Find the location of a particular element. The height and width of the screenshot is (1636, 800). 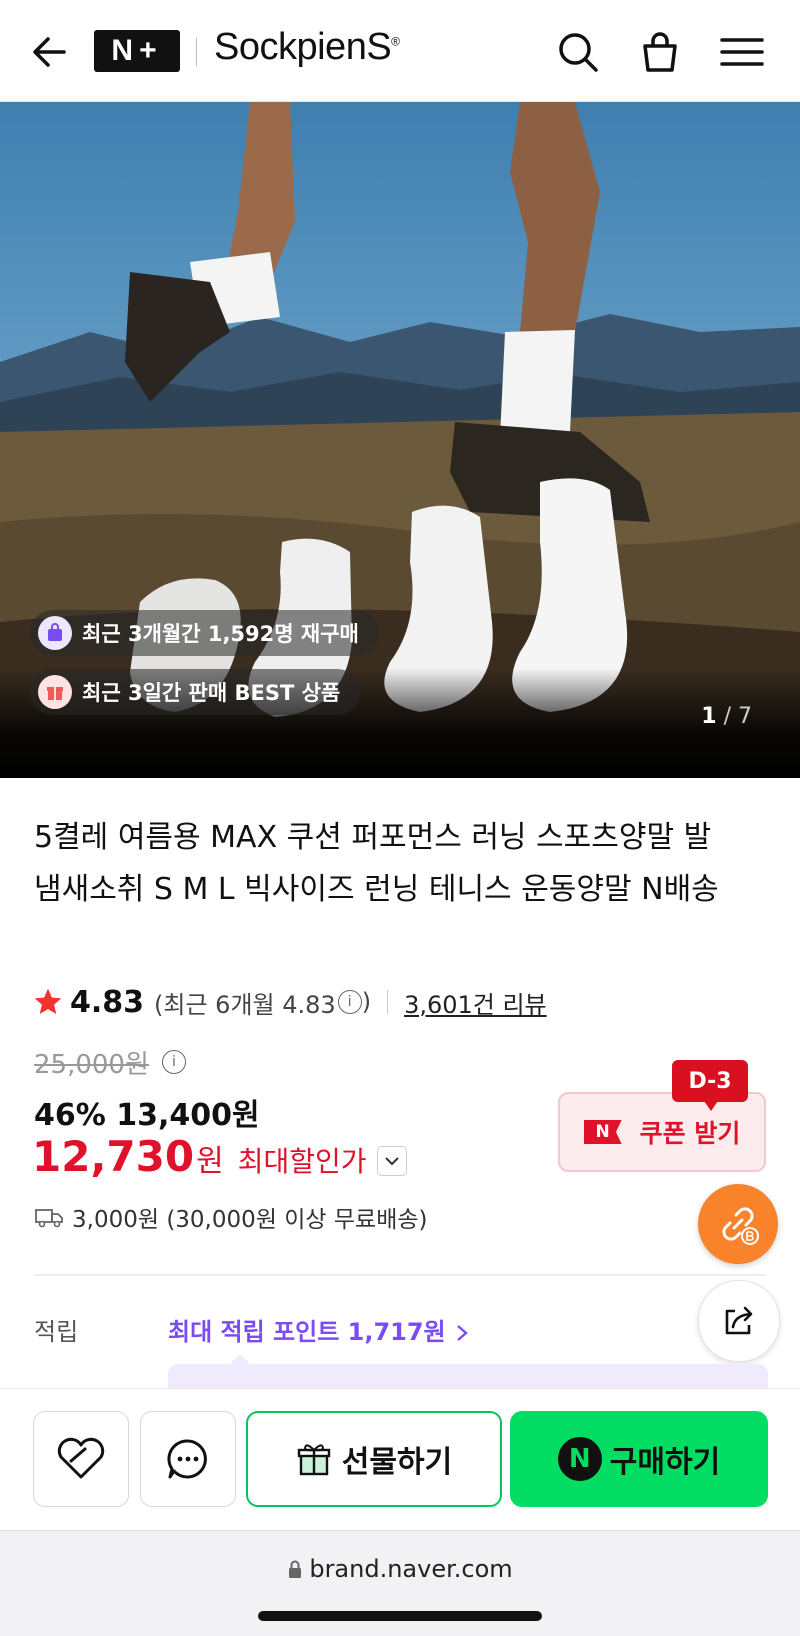

review-count-link: 3,601건 리뷰 is located at coordinates (475, 1002).